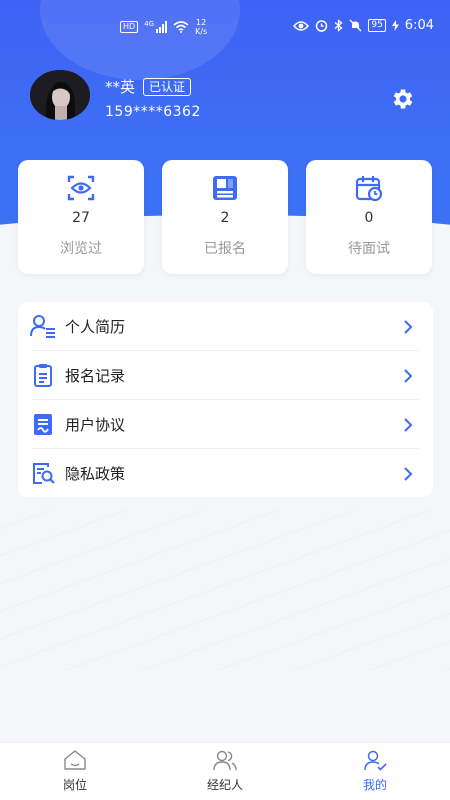 Image resolution: width=450 pixels, height=800 pixels. What do you see at coordinates (225, 188) in the screenshot?
I see `registration-icon` at bounding box center [225, 188].